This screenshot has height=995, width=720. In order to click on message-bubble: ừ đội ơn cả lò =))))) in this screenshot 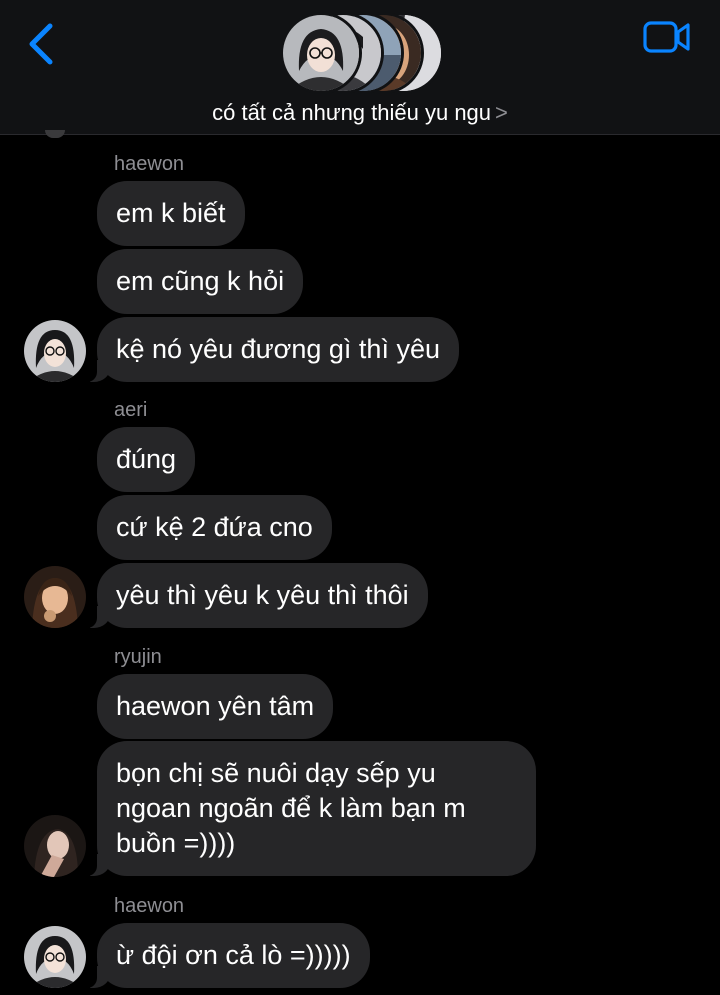, I will do `click(228, 955)`.